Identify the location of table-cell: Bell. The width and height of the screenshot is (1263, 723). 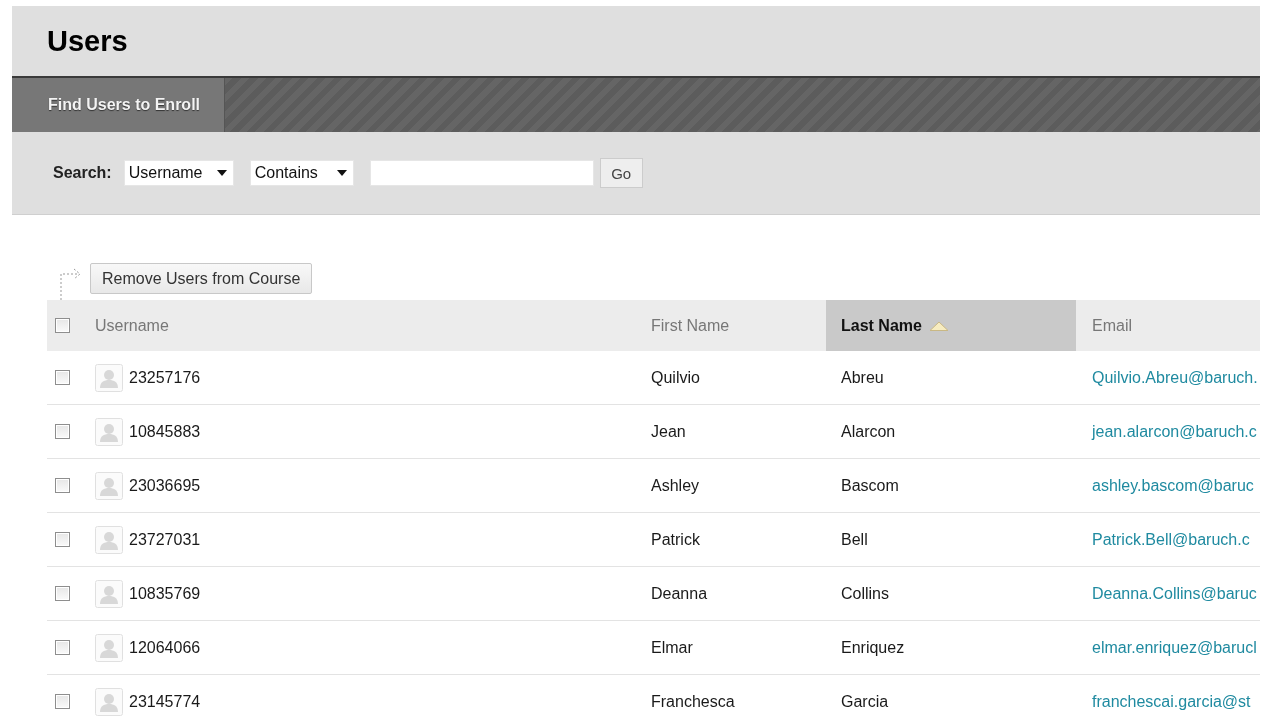
(854, 539).